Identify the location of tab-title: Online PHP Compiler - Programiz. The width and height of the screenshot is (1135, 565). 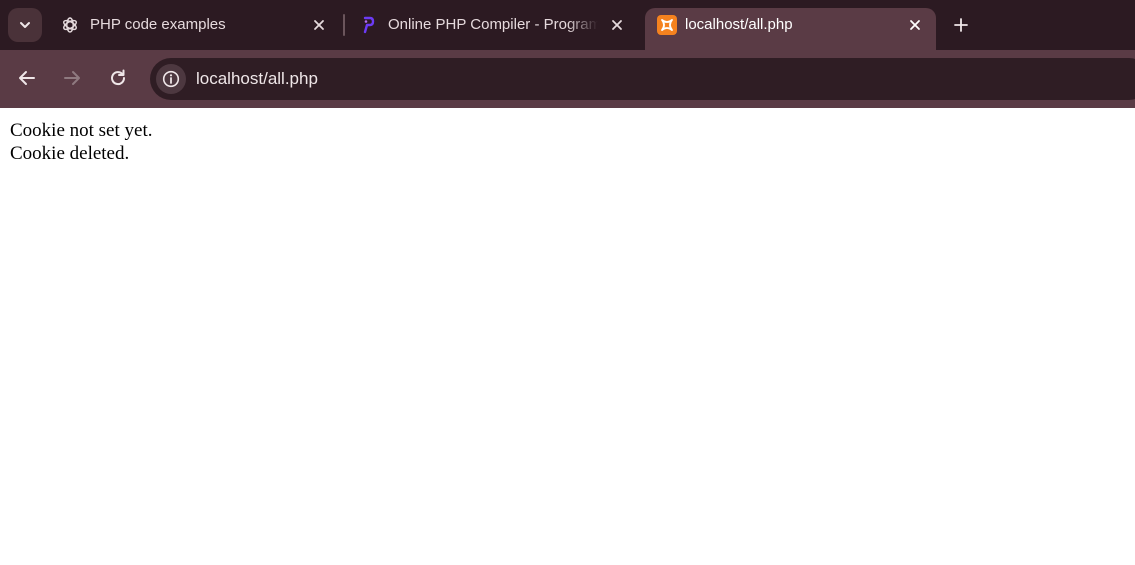
(493, 24).